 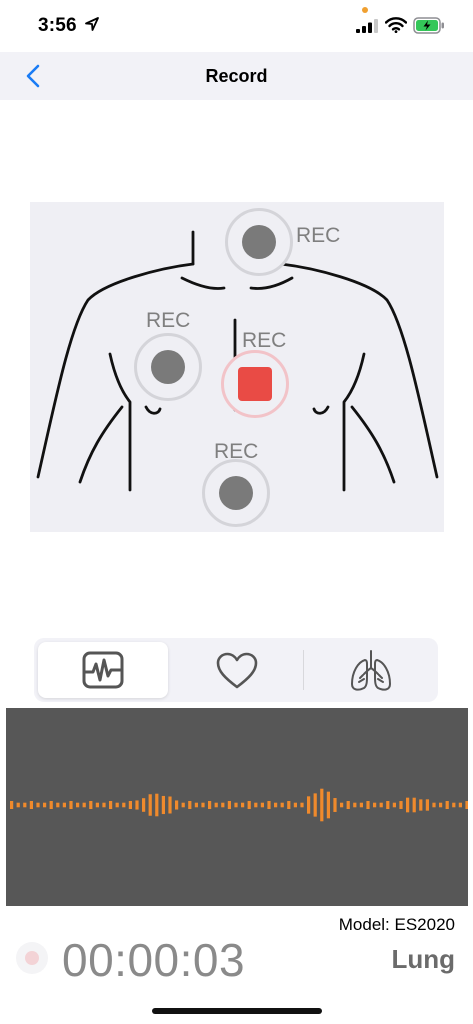 I want to click on rec-point-lower, so click(x=236, y=493).